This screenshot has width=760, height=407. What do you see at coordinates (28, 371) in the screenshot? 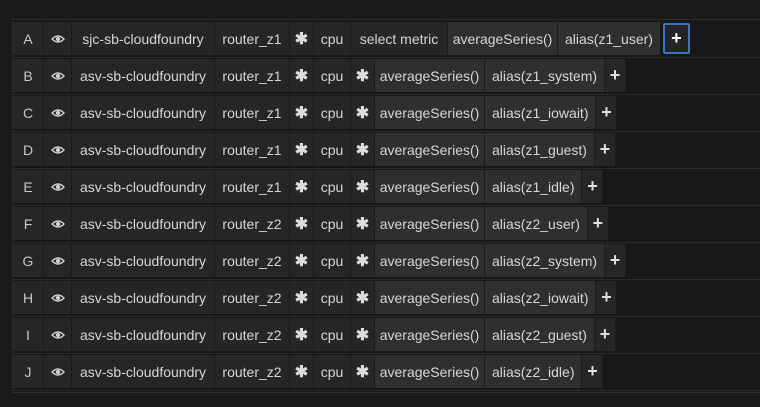
I see `query-letter: J` at bounding box center [28, 371].